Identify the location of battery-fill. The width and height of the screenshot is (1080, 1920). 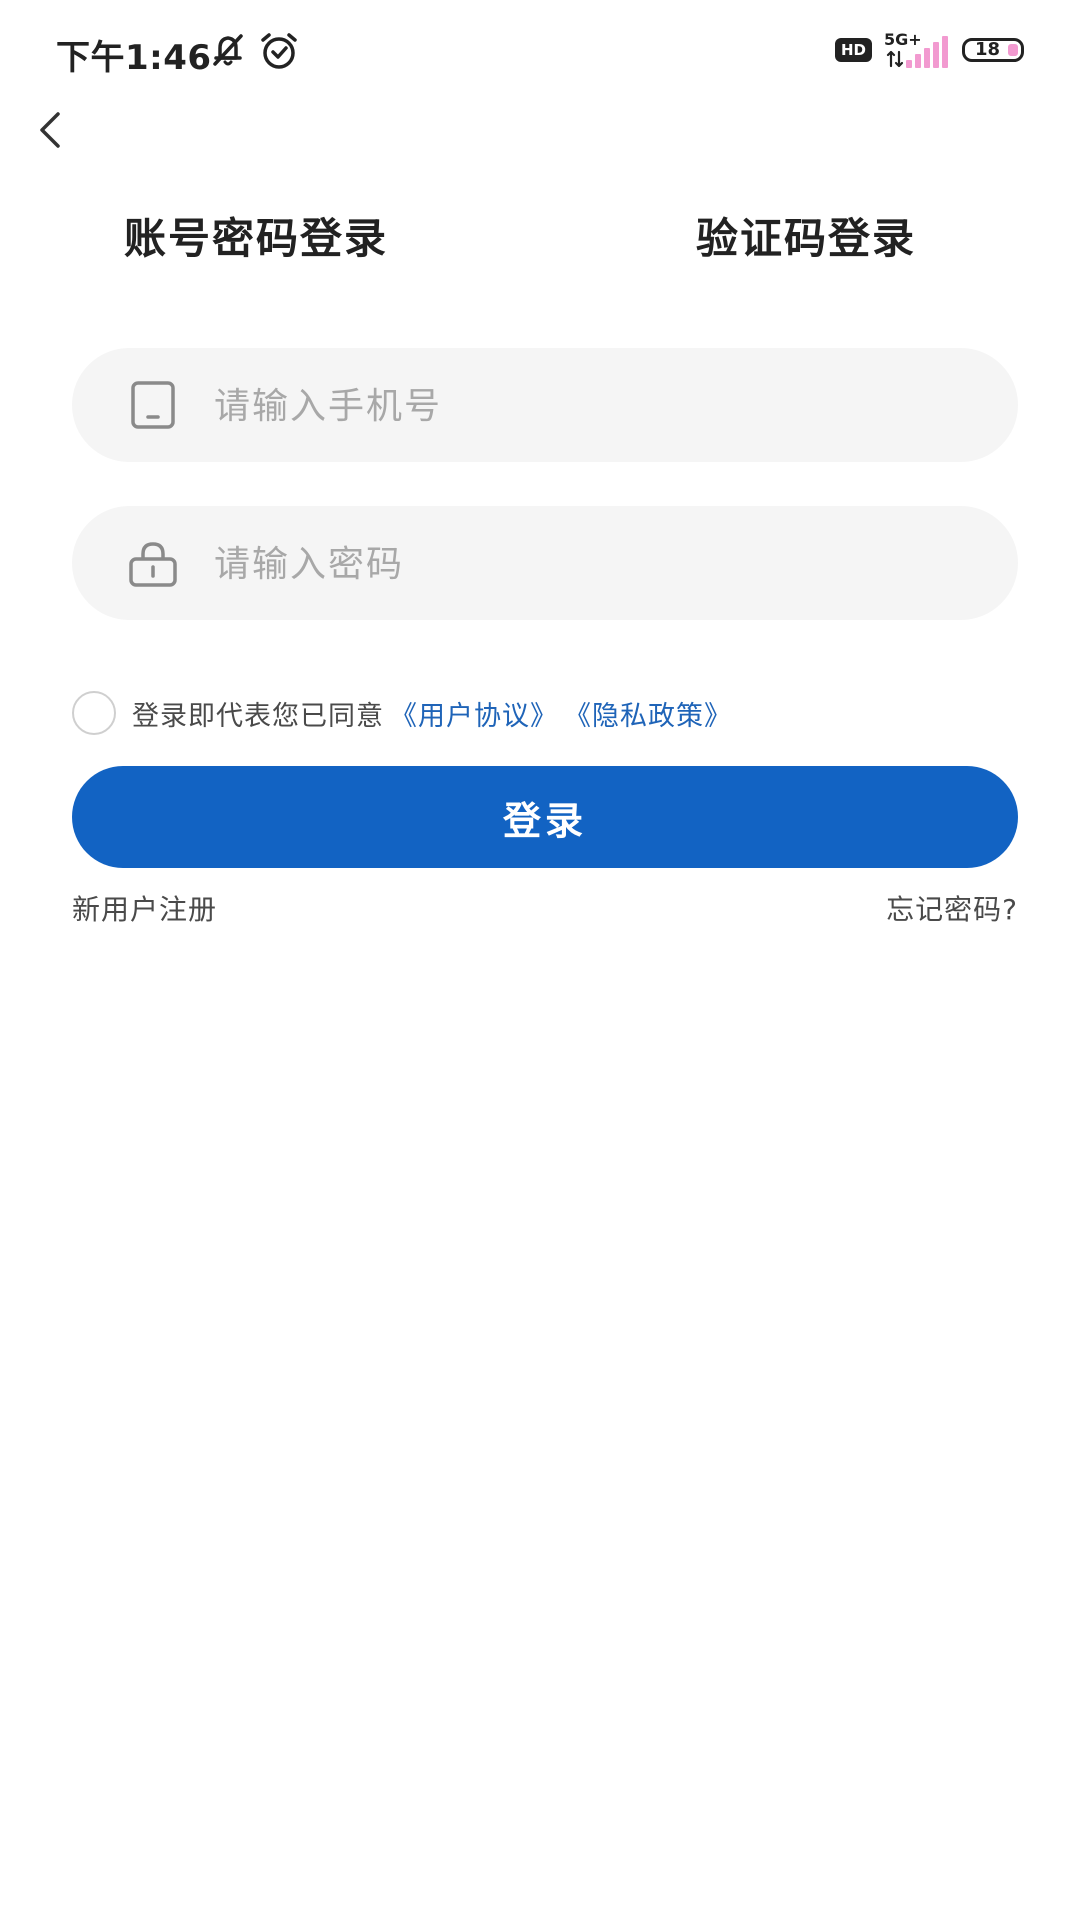
(1013, 50).